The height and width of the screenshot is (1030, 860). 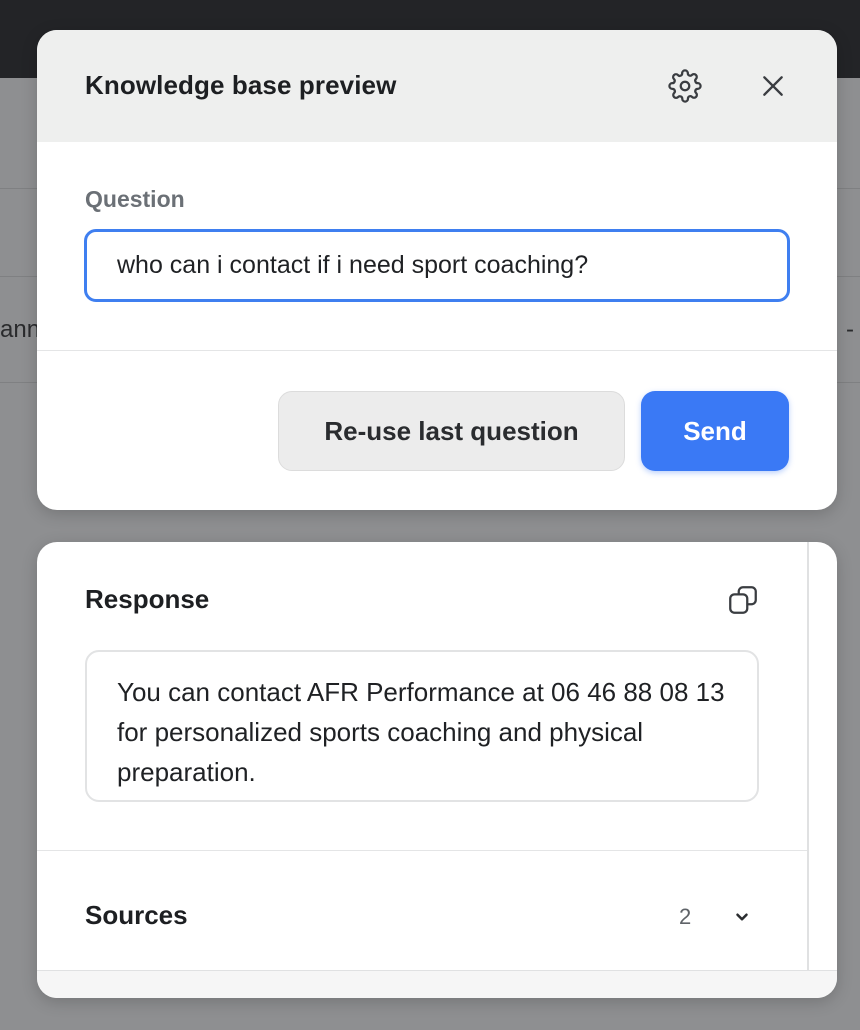 What do you see at coordinates (685, 916) in the screenshot?
I see `sources-count-badge: 2` at bounding box center [685, 916].